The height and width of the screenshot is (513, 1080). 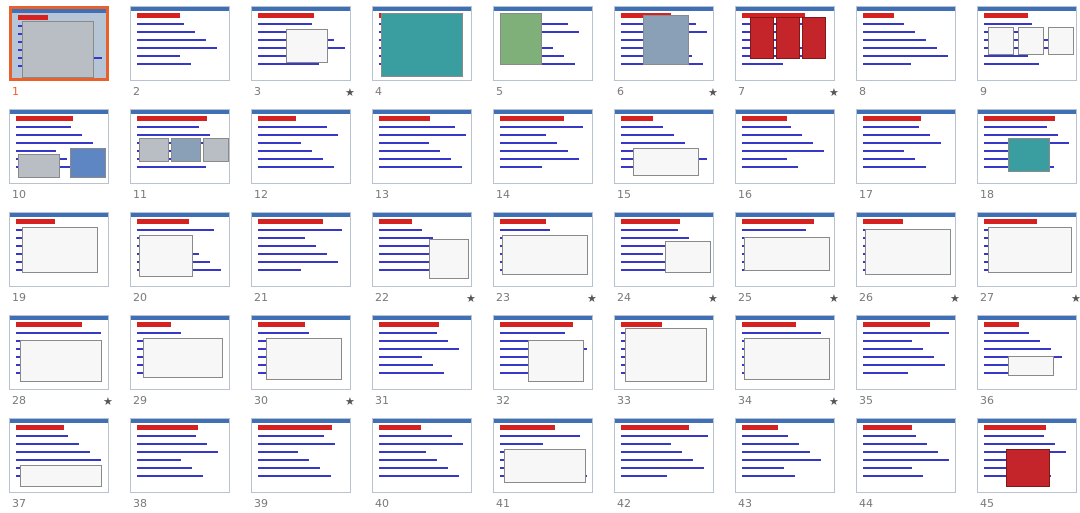 I want to click on slide-thumbnail-34: 34 ★, so click(x=789, y=362).